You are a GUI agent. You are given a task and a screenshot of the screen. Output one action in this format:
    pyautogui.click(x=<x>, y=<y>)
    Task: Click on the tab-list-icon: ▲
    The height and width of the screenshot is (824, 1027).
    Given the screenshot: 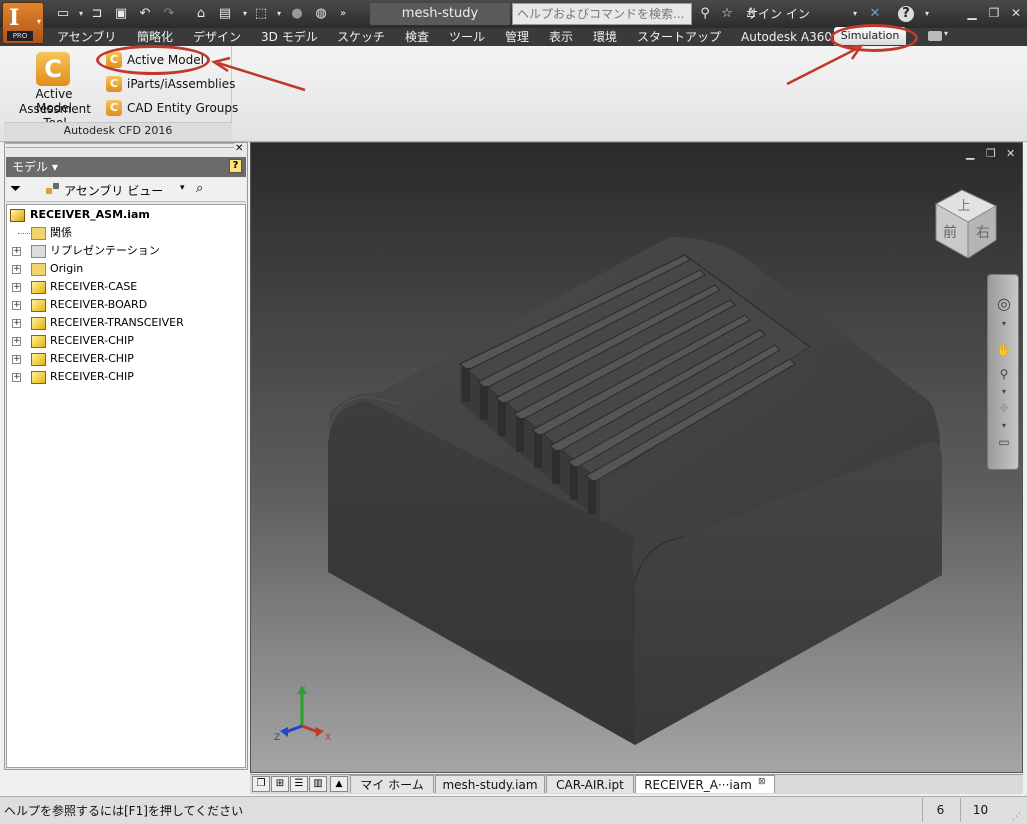 What is the action you would take?
    pyautogui.click(x=339, y=784)
    